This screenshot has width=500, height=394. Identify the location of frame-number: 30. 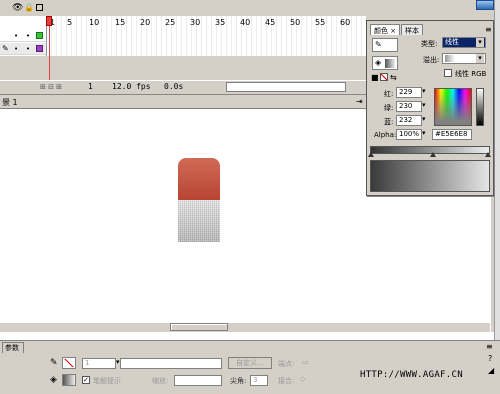
(195, 22).